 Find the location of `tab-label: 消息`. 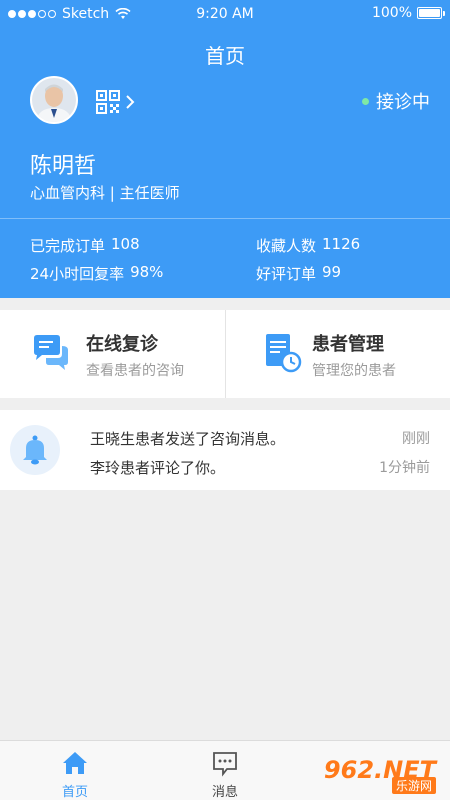

tab-label: 消息 is located at coordinates (224, 792).